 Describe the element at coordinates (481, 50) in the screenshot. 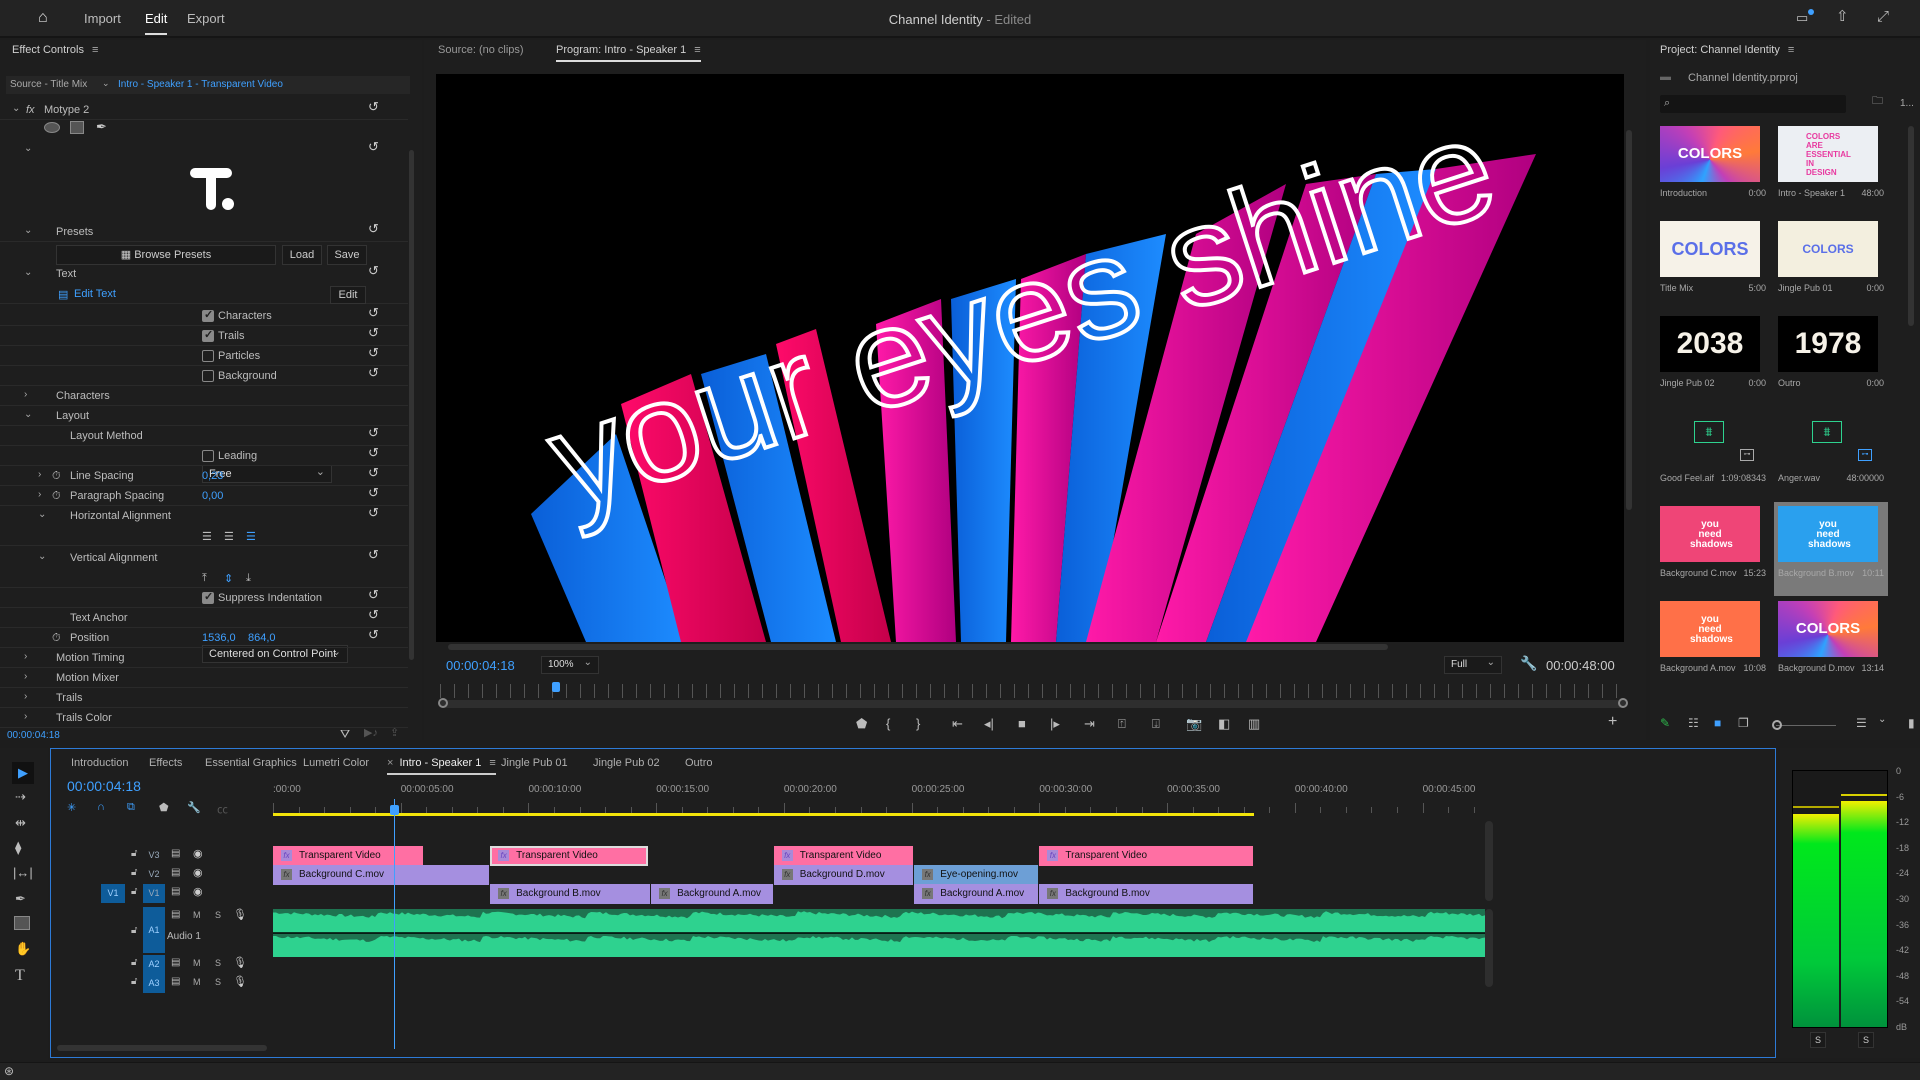

I see `source-monitor-tab: Source: (no clips)` at that location.